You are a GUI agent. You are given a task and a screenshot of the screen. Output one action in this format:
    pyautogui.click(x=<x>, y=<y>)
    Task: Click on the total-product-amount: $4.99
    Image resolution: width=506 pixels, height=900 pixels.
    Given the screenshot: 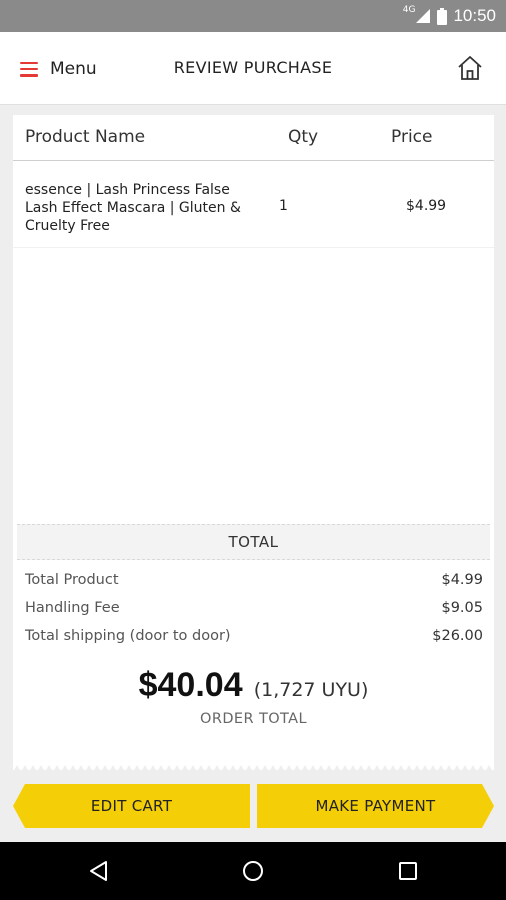 What is the action you would take?
    pyautogui.click(x=462, y=580)
    